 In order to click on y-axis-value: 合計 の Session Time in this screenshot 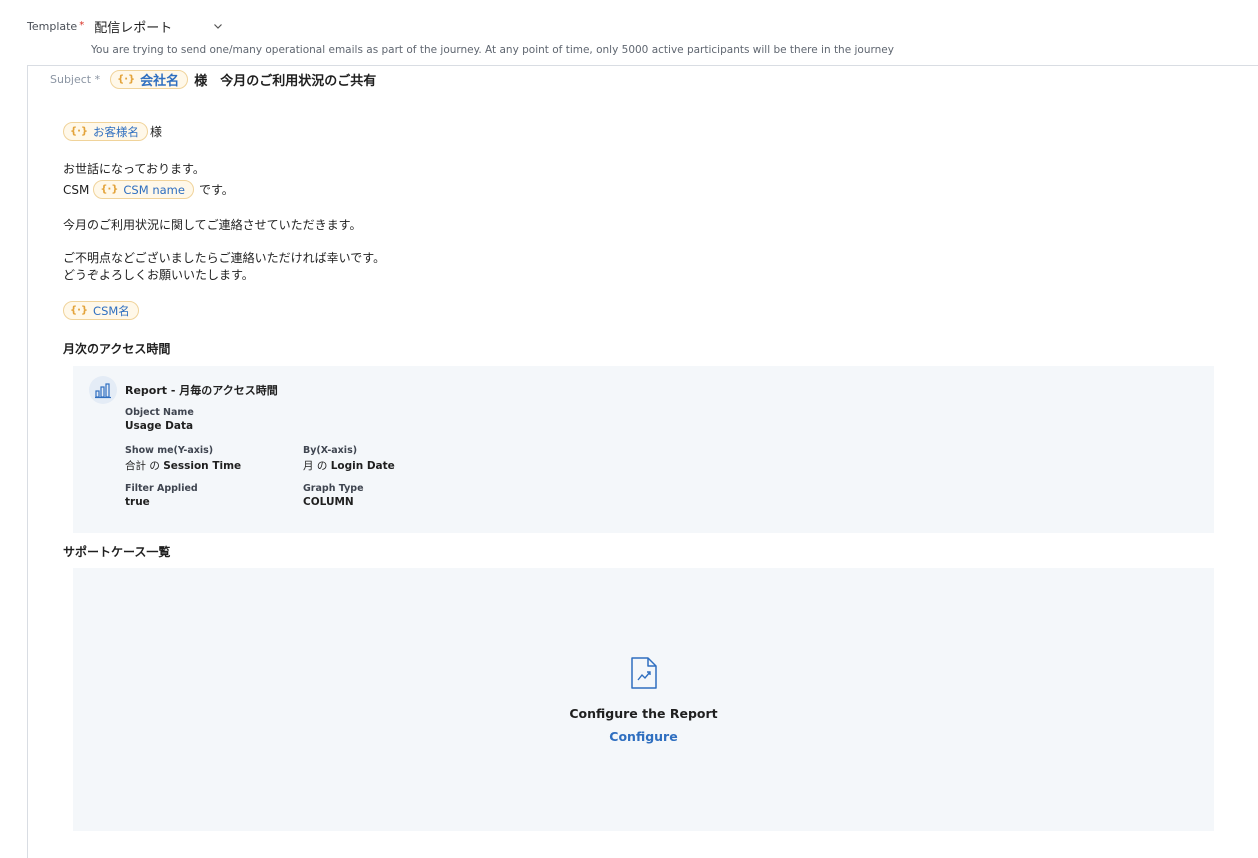, I will do `click(183, 466)`.